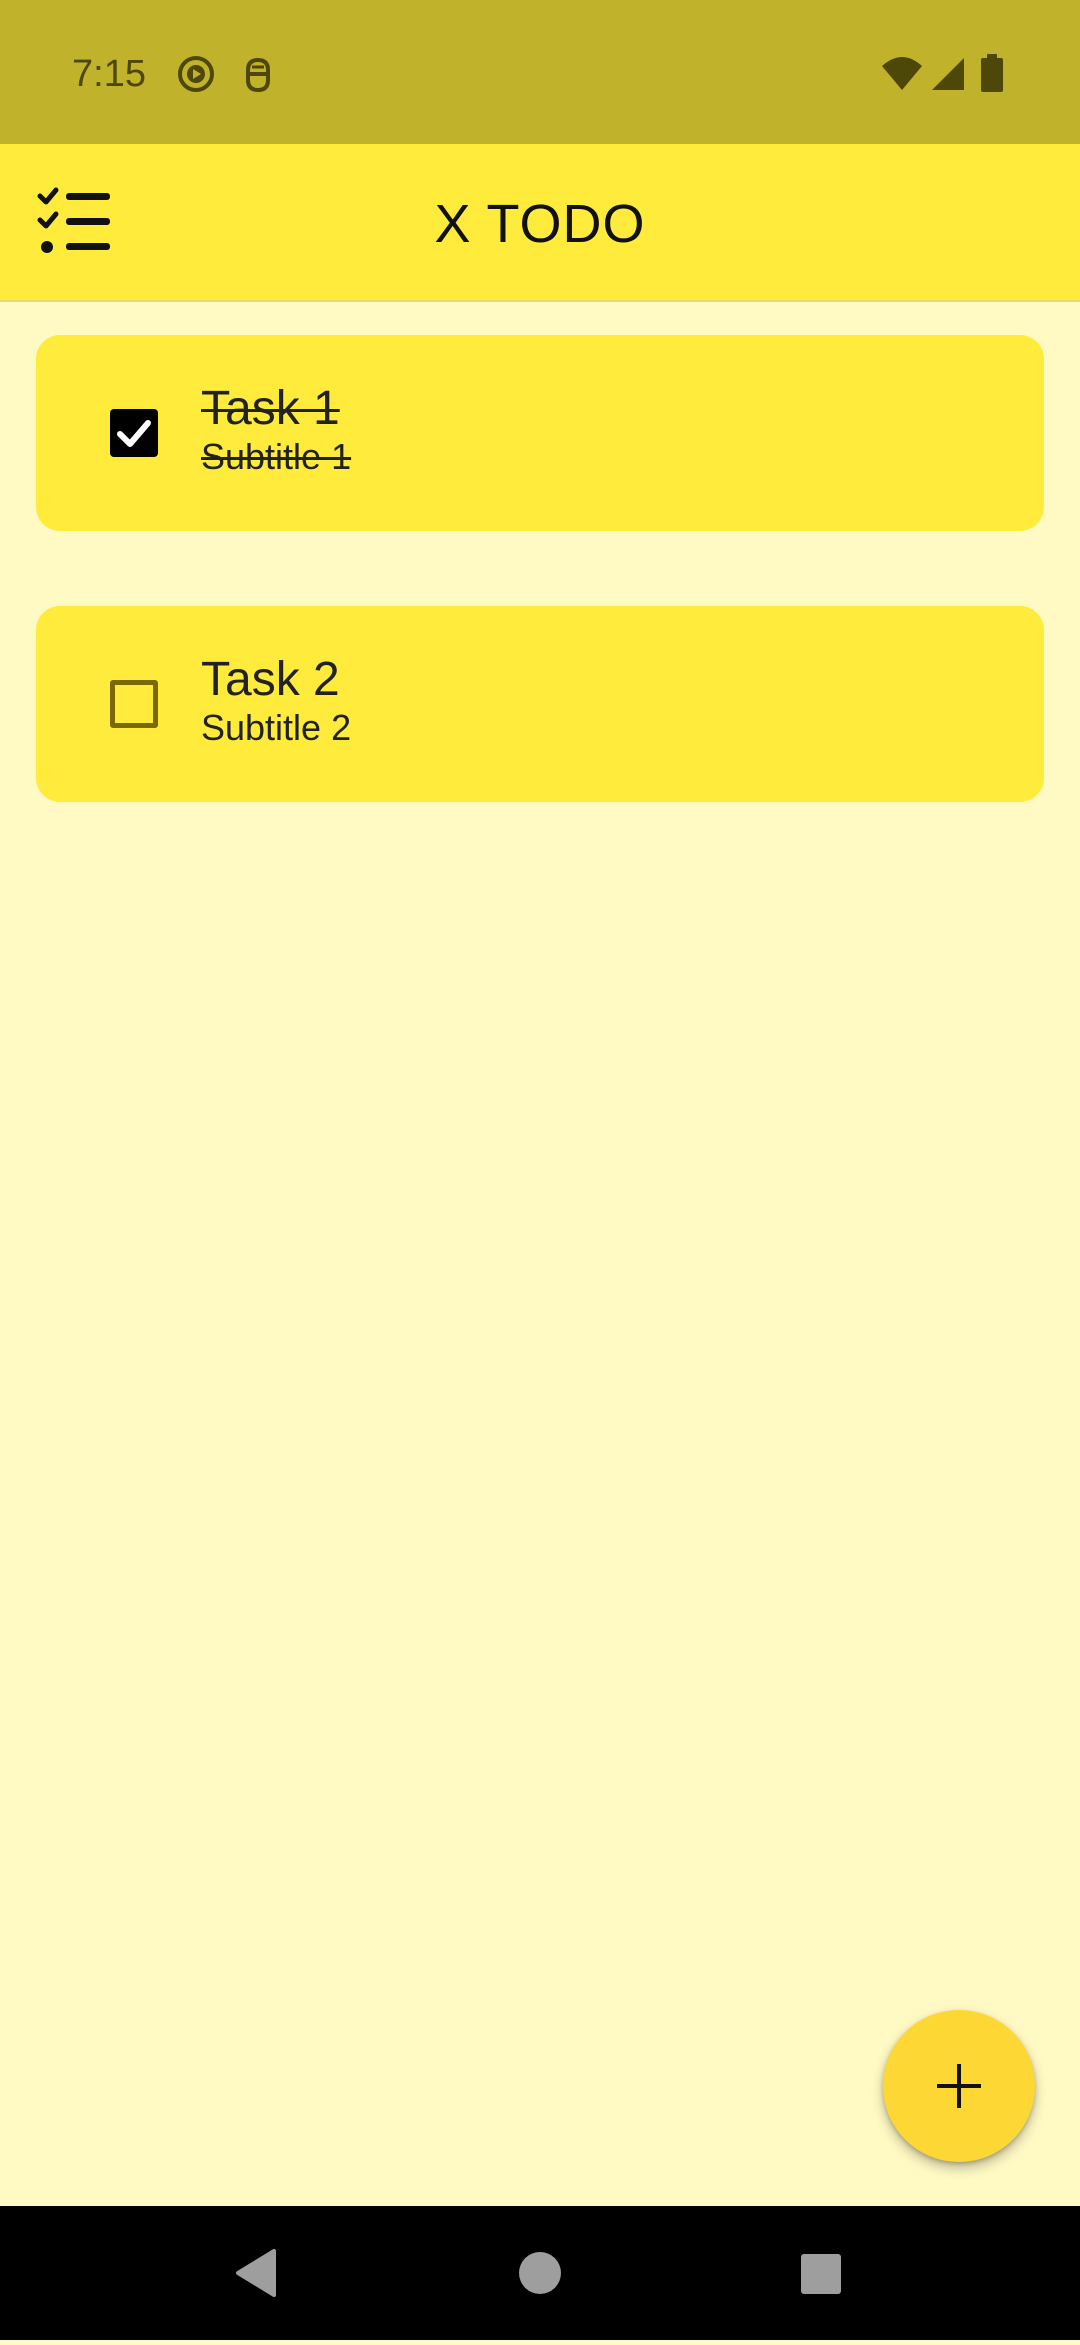 The height and width of the screenshot is (2345, 1080). I want to click on check-icon, so click(134, 433).